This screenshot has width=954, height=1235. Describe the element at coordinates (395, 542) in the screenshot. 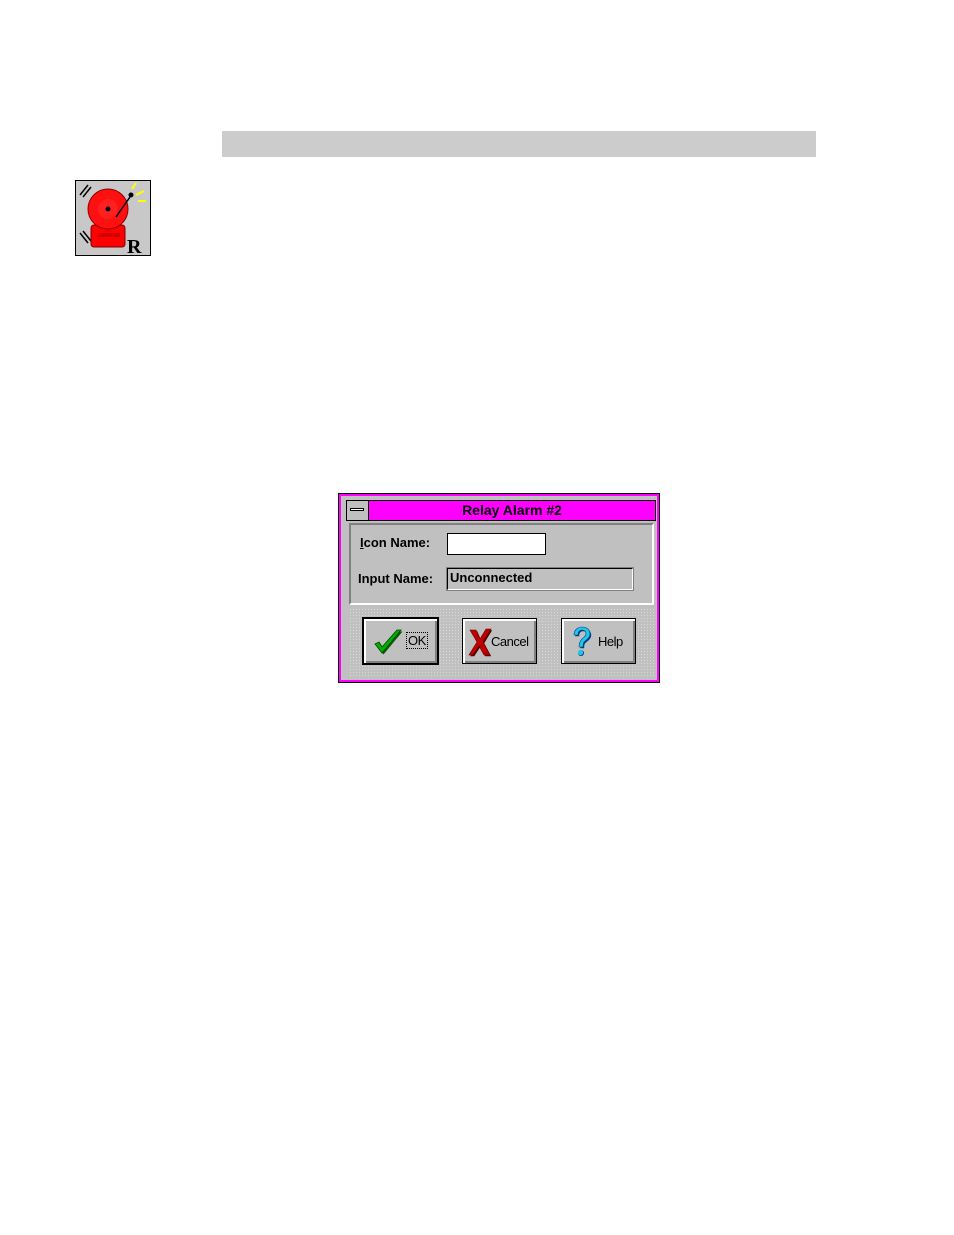

I see `icon-name-label: Icon Name:` at that location.